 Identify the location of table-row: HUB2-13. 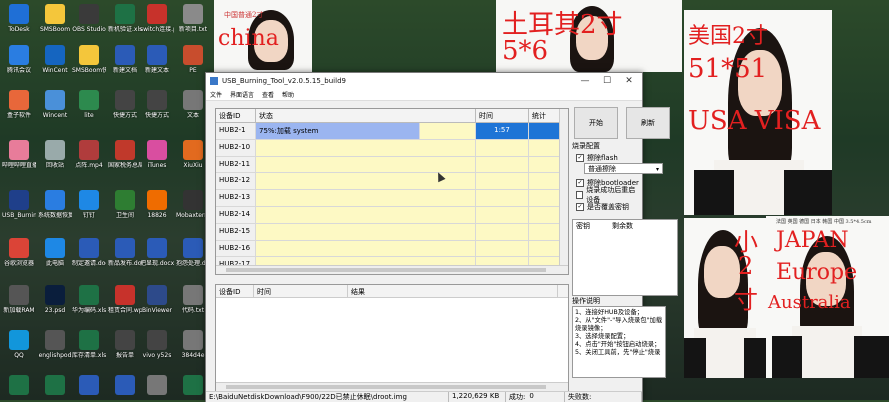
(392, 198).